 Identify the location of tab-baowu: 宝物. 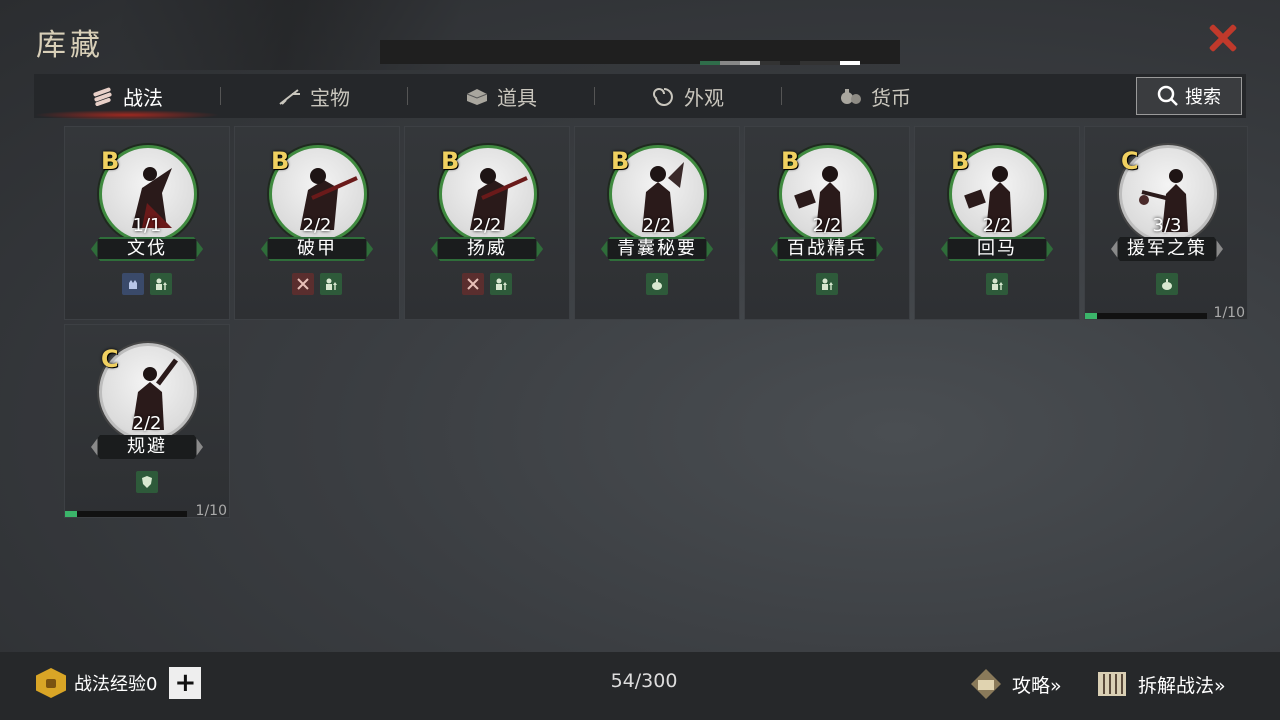
(314, 96).